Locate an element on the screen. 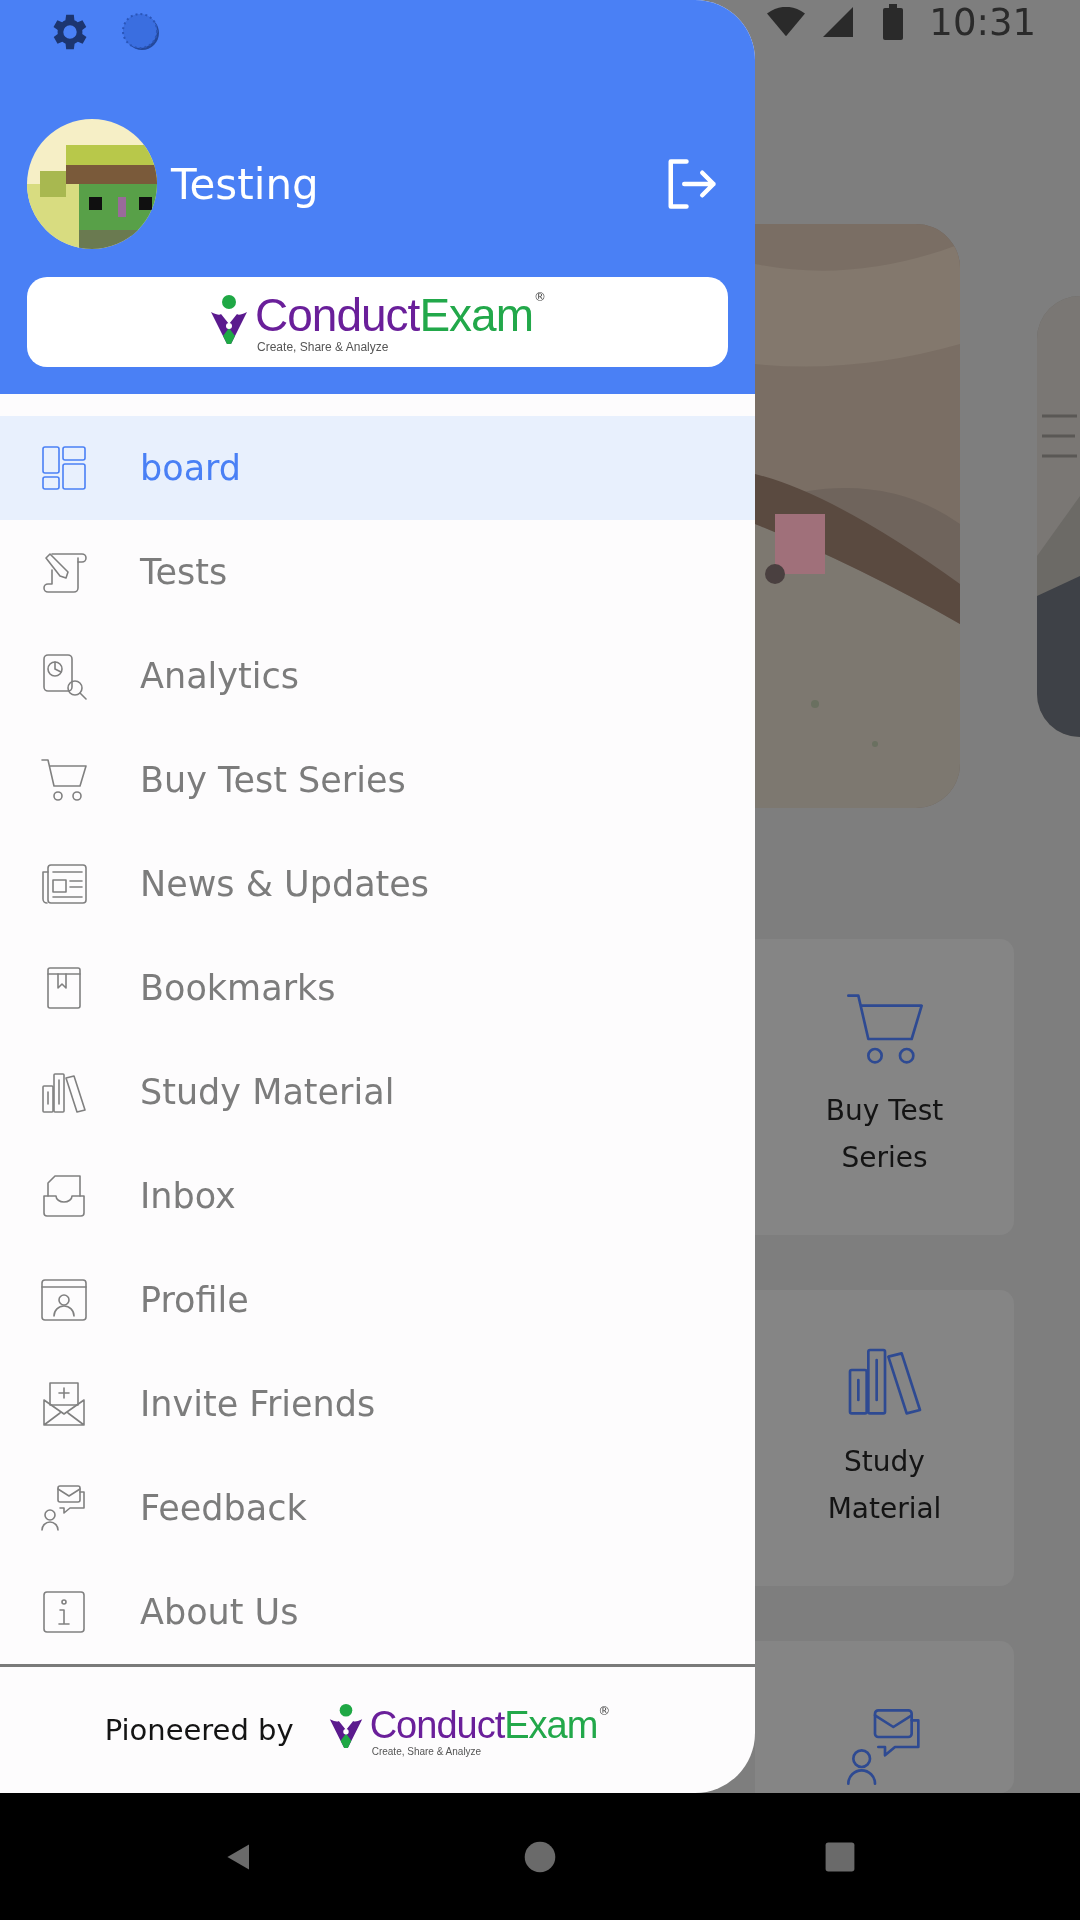  menu-item: board is located at coordinates (377, 468).